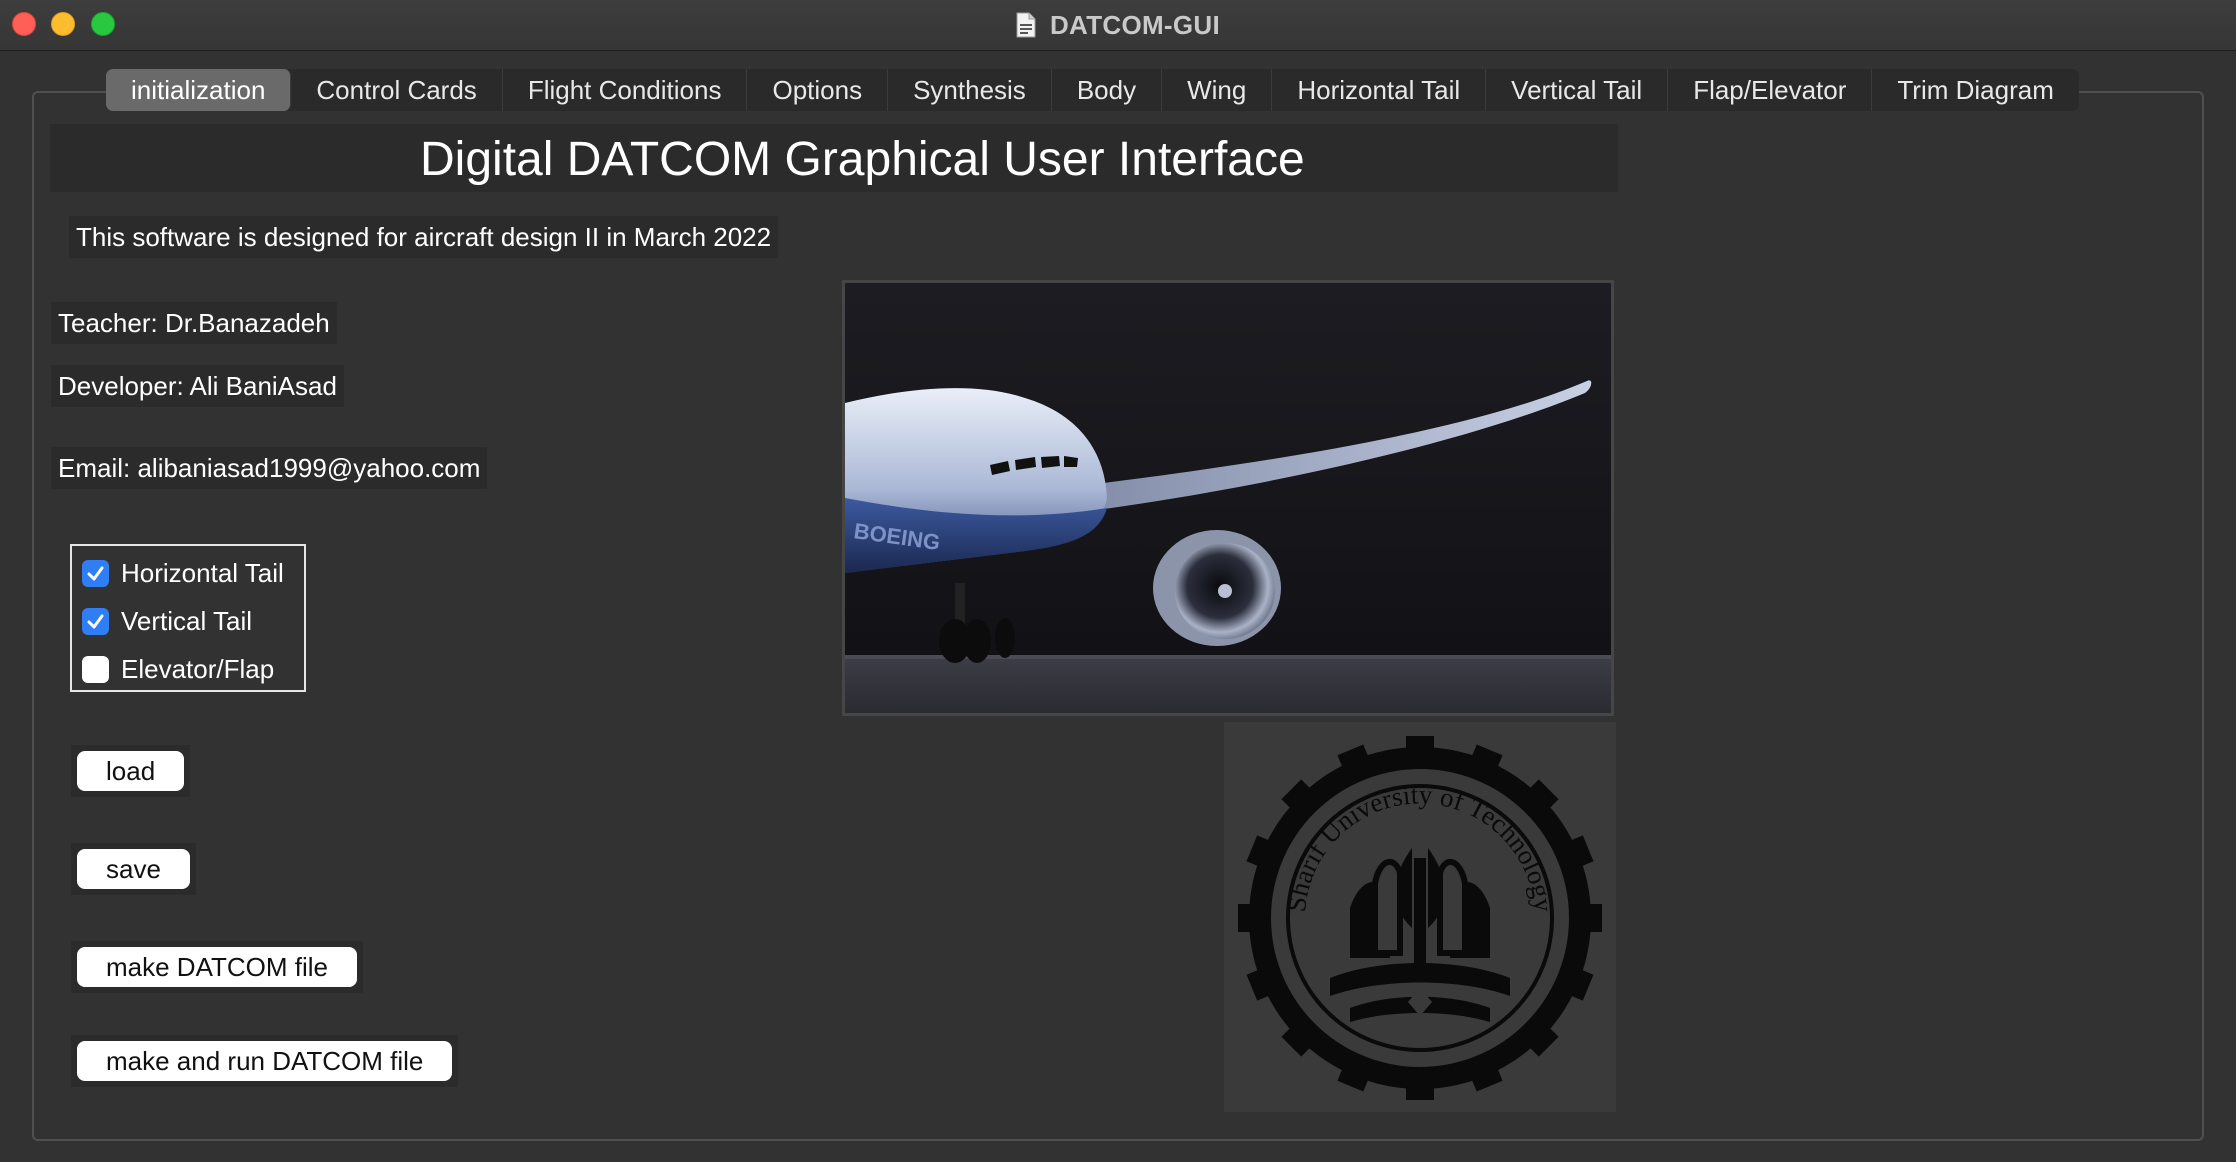 This screenshot has height=1162, width=2236. I want to click on aircraft-image: BOEING, so click(1228, 498).